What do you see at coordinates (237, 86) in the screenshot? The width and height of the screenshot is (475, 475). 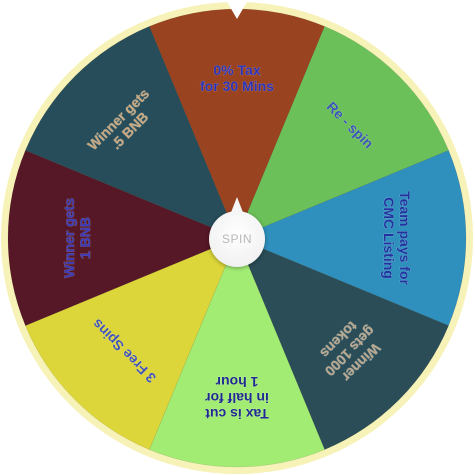 I see `wheel-slice-label-line: for 30 Mins` at bounding box center [237, 86].